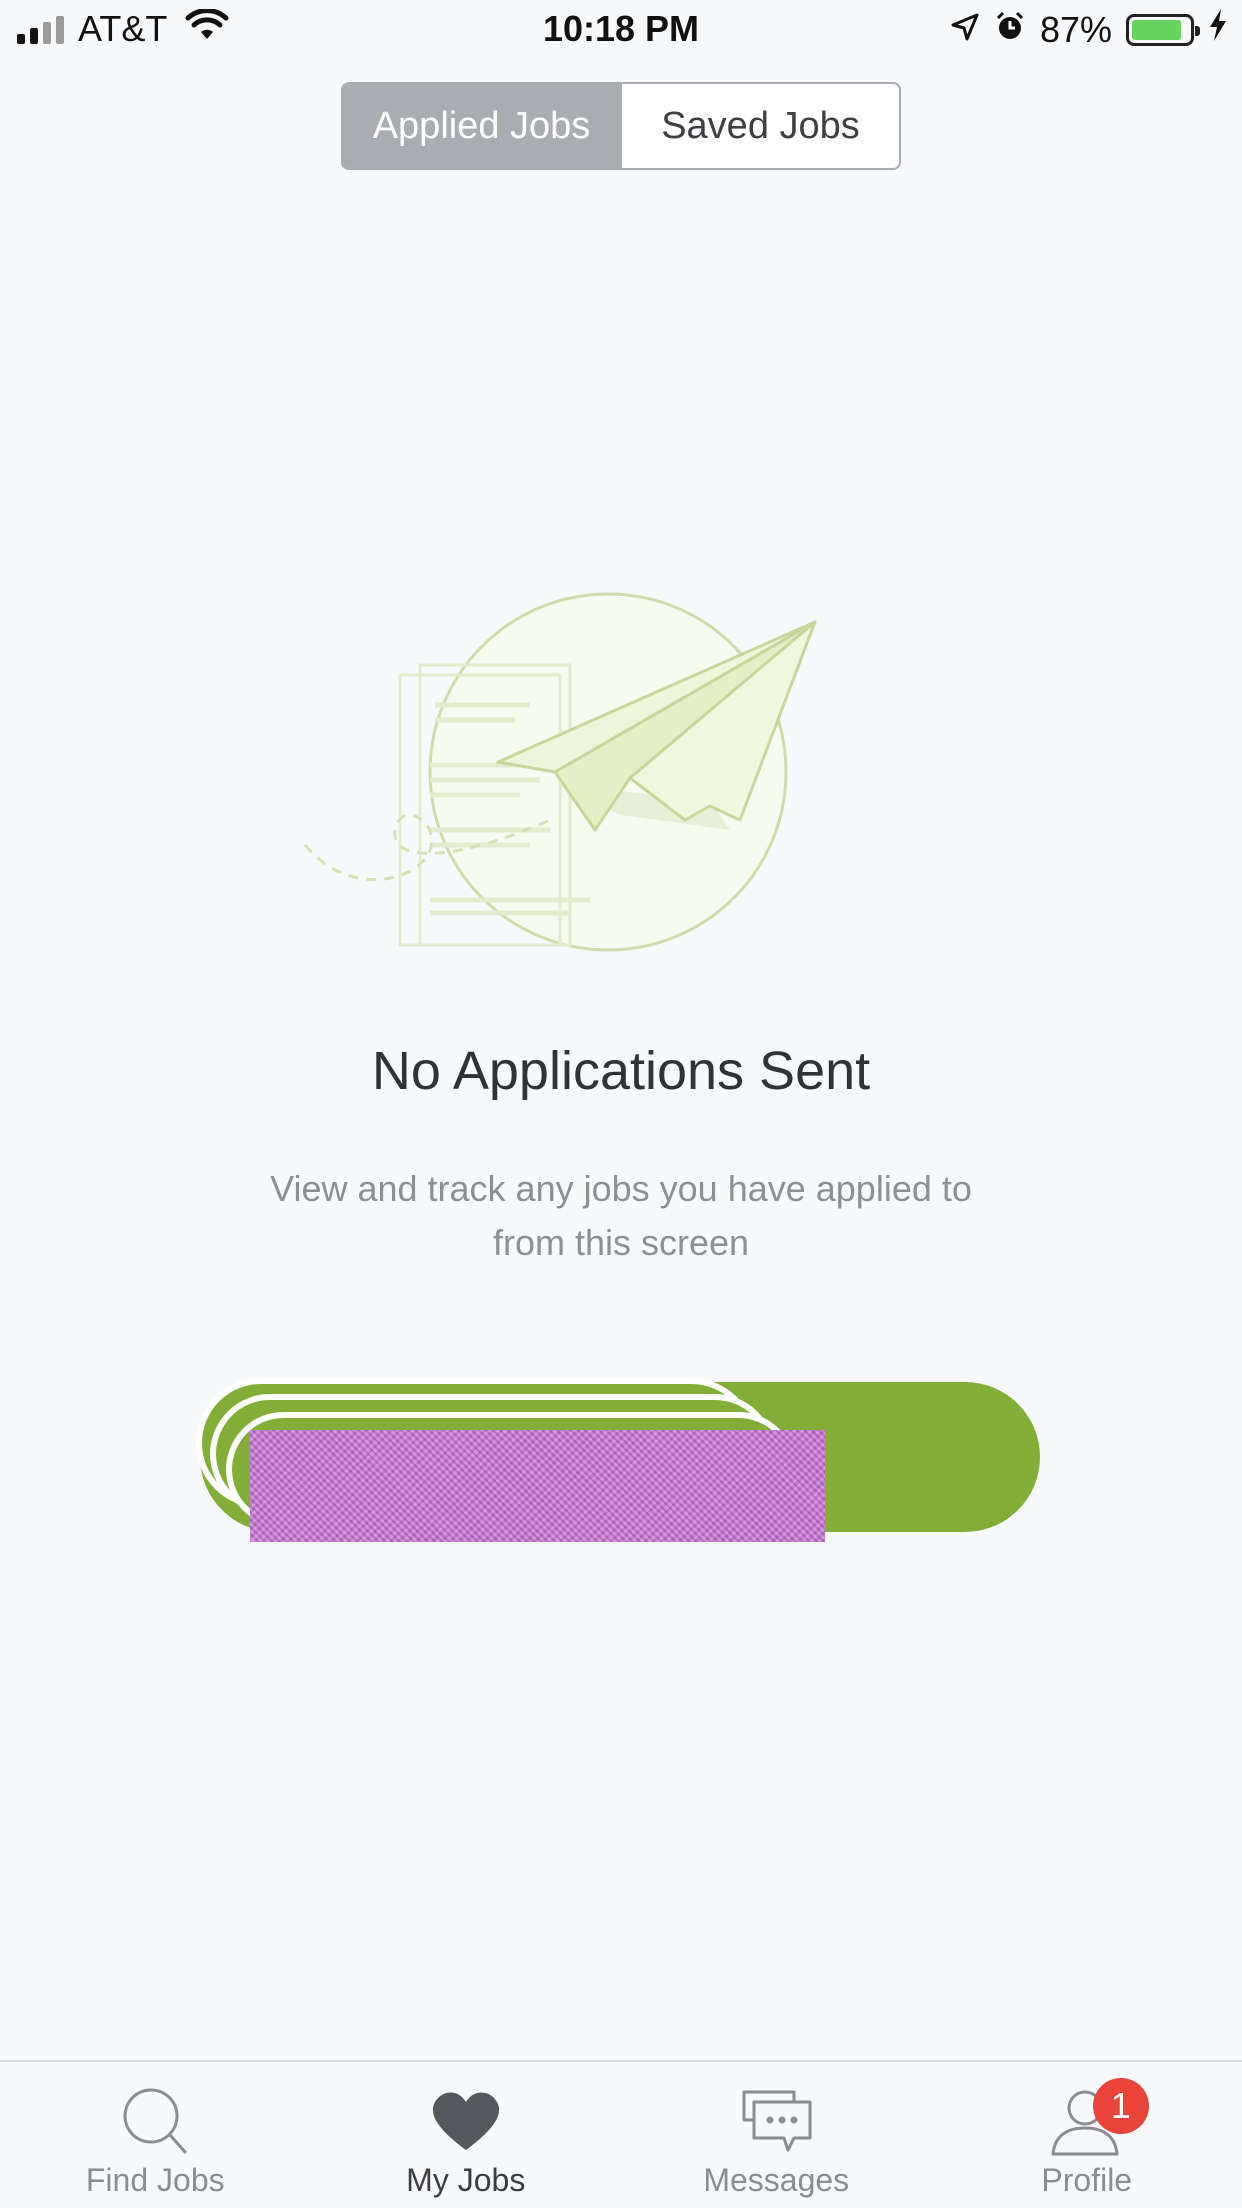 This screenshot has width=1242, height=2208. I want to click on person-icon: 1, so click(1098, 2118).